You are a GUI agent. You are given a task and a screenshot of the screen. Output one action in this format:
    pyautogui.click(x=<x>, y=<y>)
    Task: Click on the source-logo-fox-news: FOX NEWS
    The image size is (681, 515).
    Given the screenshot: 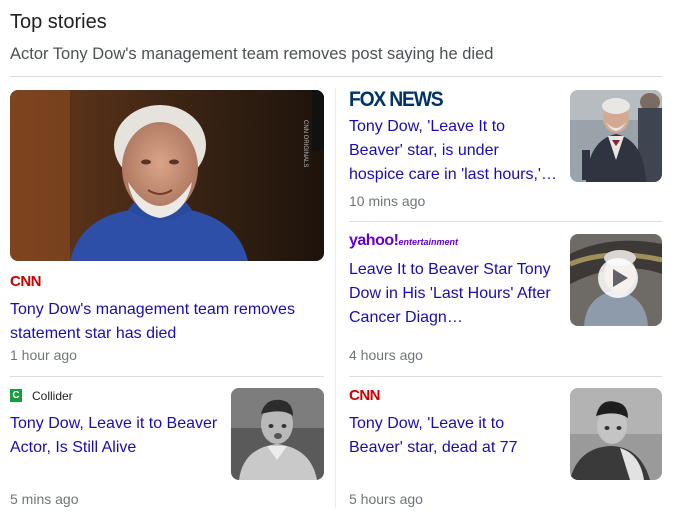 What is the action you would take?
    pyautogui.click(x=396, y=99)
    